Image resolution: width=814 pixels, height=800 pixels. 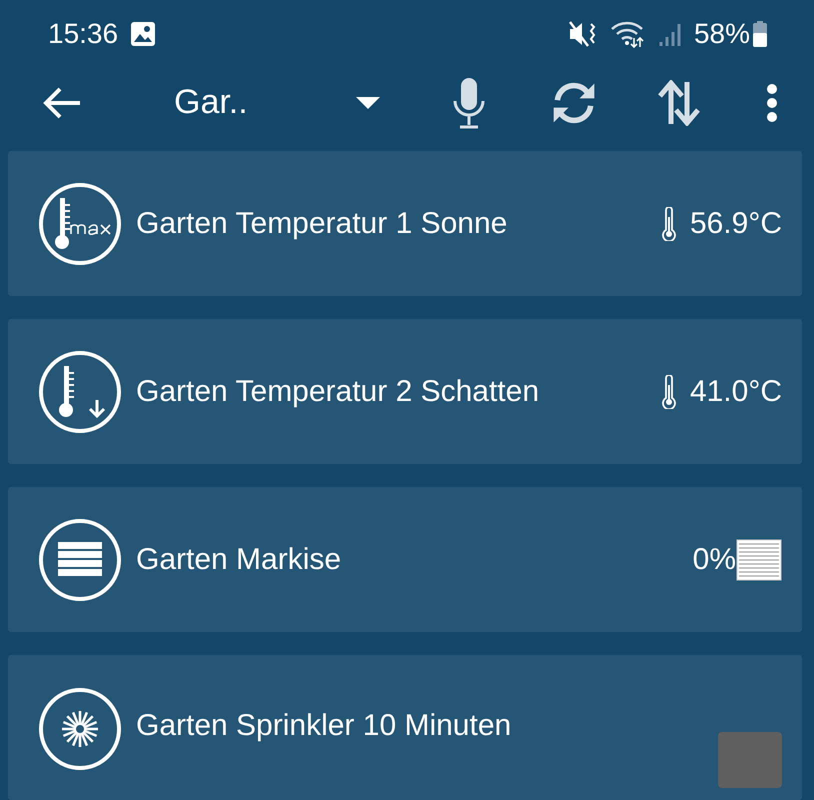 I want to click on temperature-value: 41.0°C, so click(x=736, y=391).